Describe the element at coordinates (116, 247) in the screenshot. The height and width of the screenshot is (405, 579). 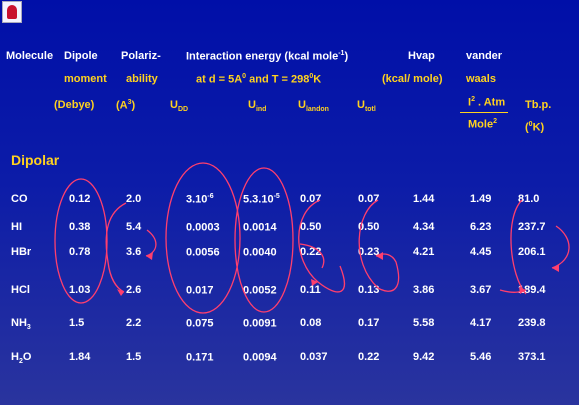
I see `polar-arrow-curve` at that location.